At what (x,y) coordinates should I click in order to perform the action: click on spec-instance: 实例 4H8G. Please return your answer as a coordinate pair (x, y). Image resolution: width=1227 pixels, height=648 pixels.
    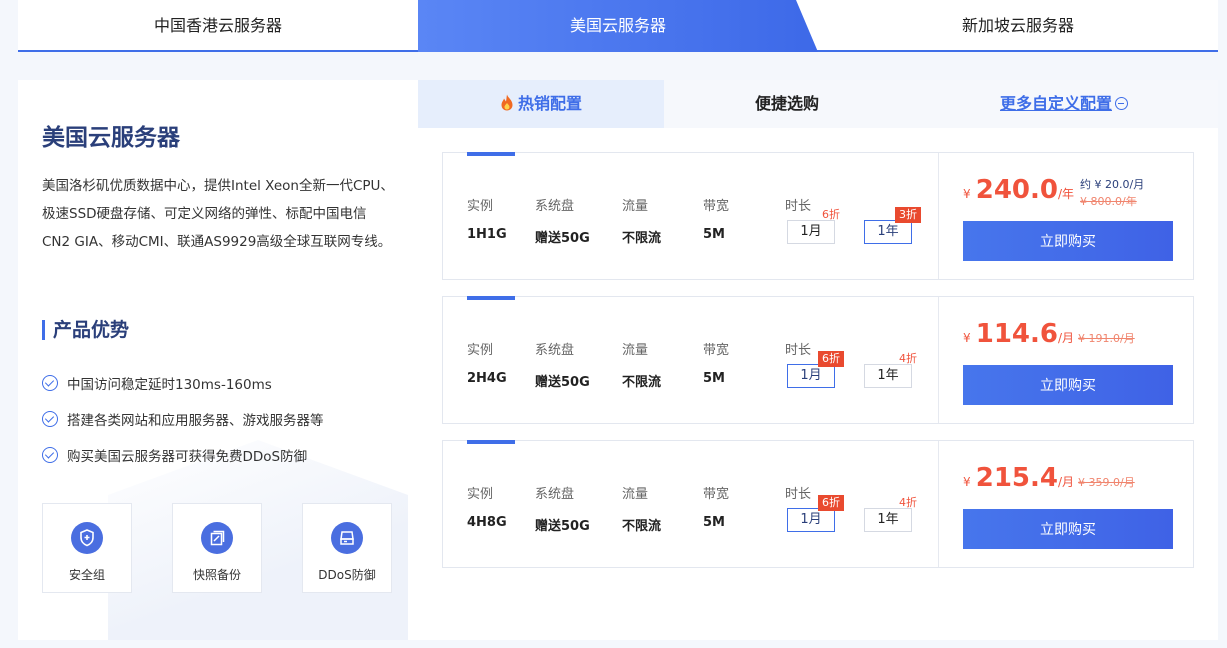
    Looking at the image, I should click on (487, 506).